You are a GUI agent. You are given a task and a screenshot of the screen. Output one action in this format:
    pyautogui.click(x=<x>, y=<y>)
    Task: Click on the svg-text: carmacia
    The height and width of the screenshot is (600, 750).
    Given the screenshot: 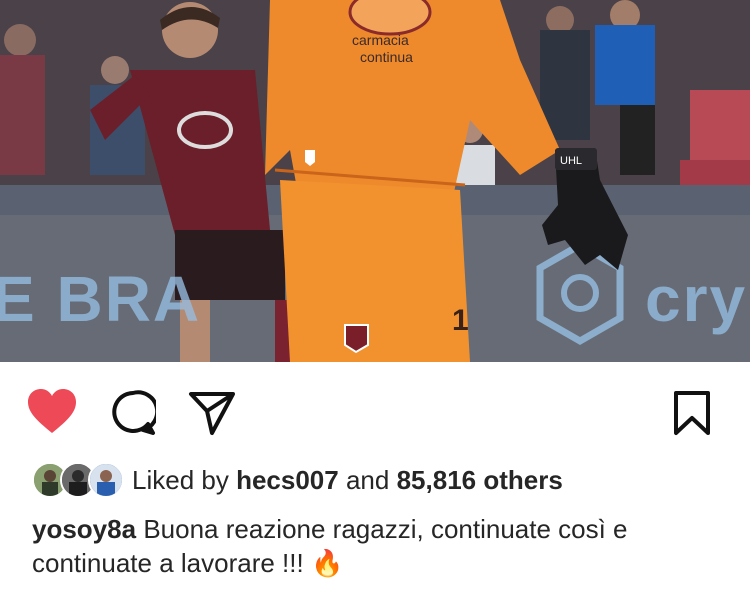 What is the action you would take?
    pyautogui.click(x=380, y=40)
    